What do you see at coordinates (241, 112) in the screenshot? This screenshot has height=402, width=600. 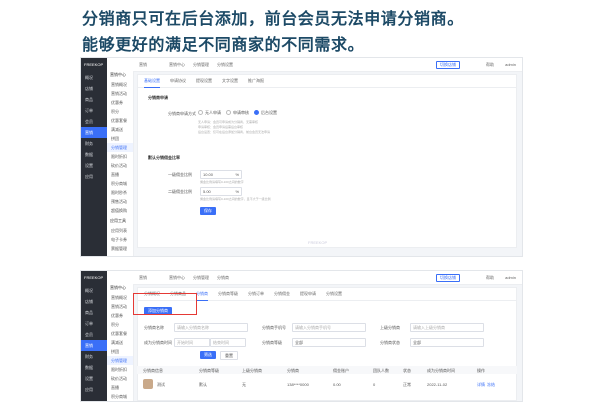 I see `radio-label: 申请审核` at bounding box center [241, 112].